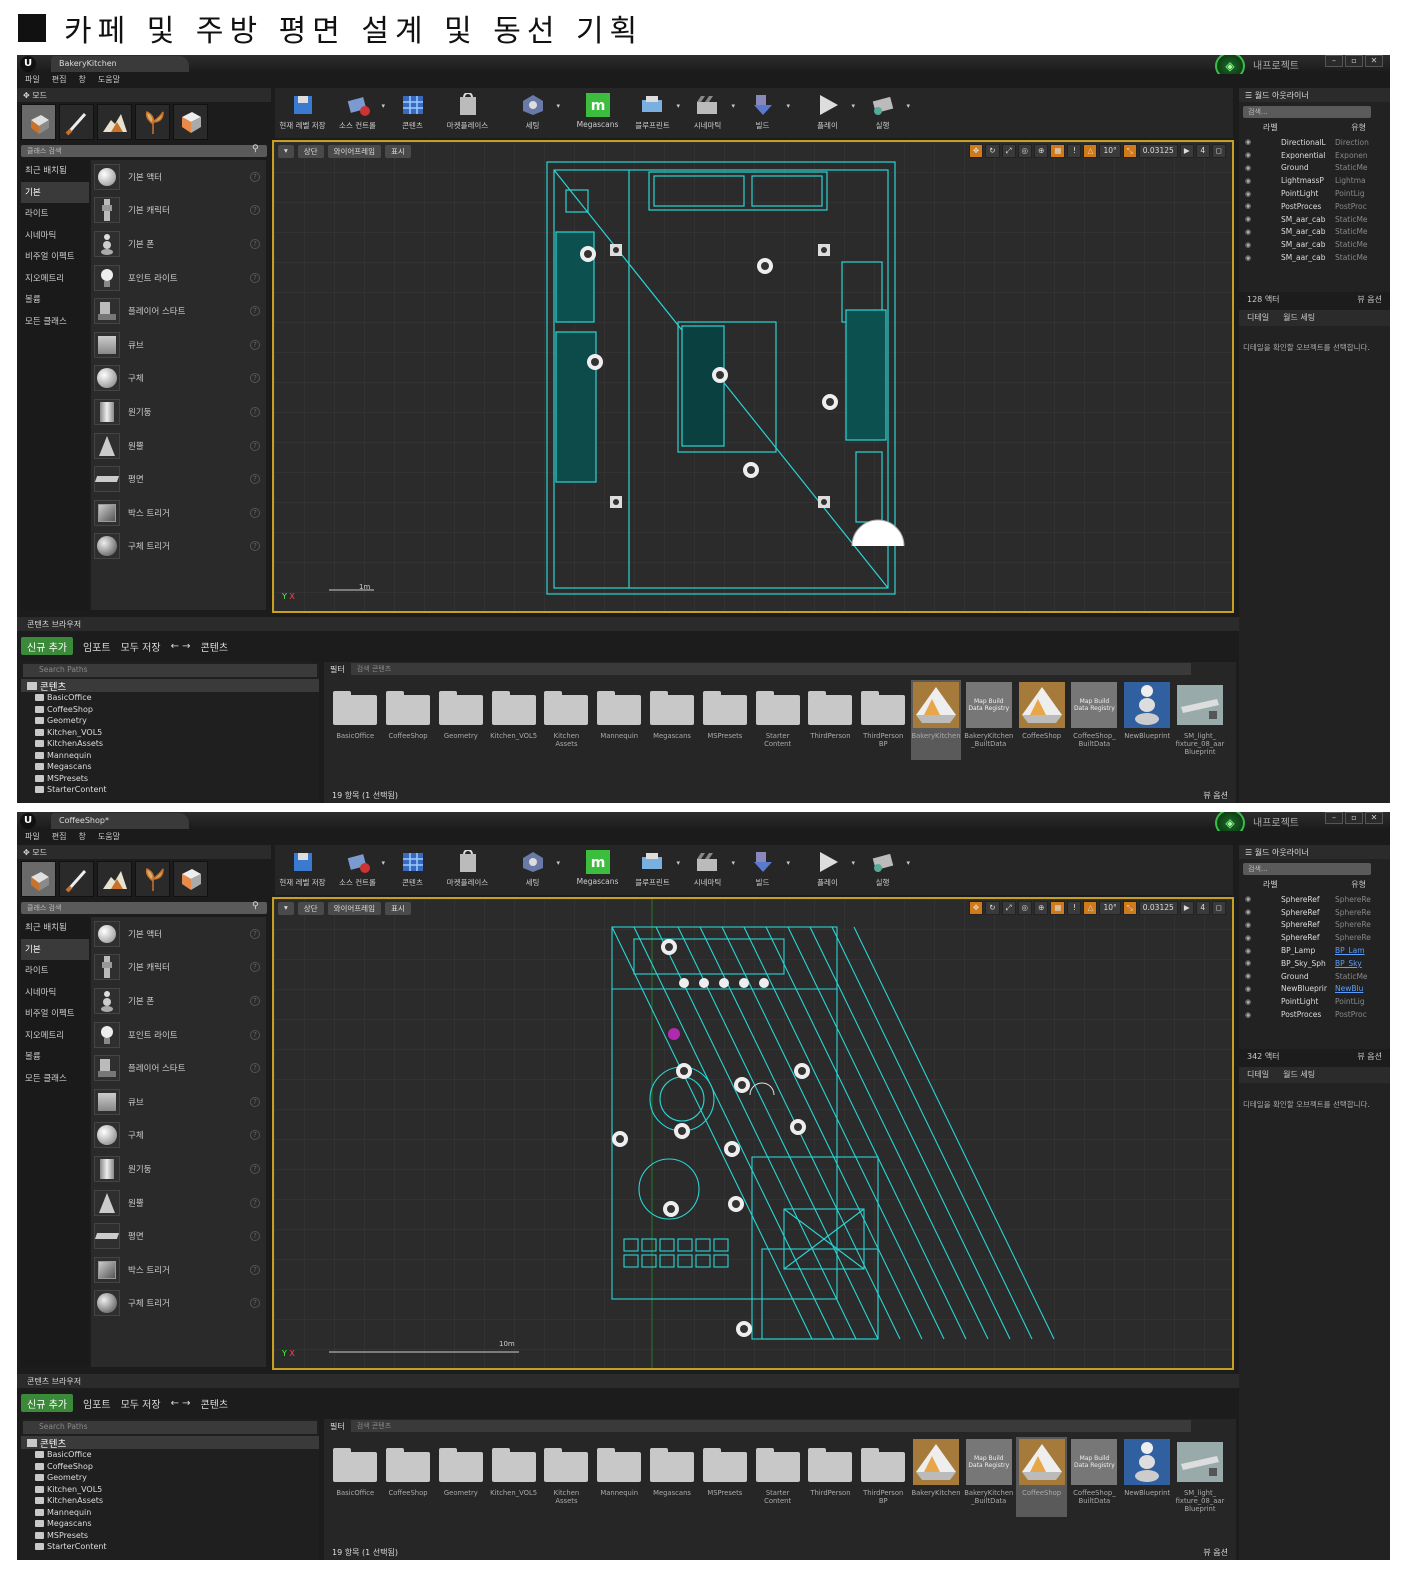 The height and width of the screenshot is (1580, 1404). Describe the element at coordinates (354, 151) in the screenshot. I see `view-mode-button: 와이어프레임` at that location.